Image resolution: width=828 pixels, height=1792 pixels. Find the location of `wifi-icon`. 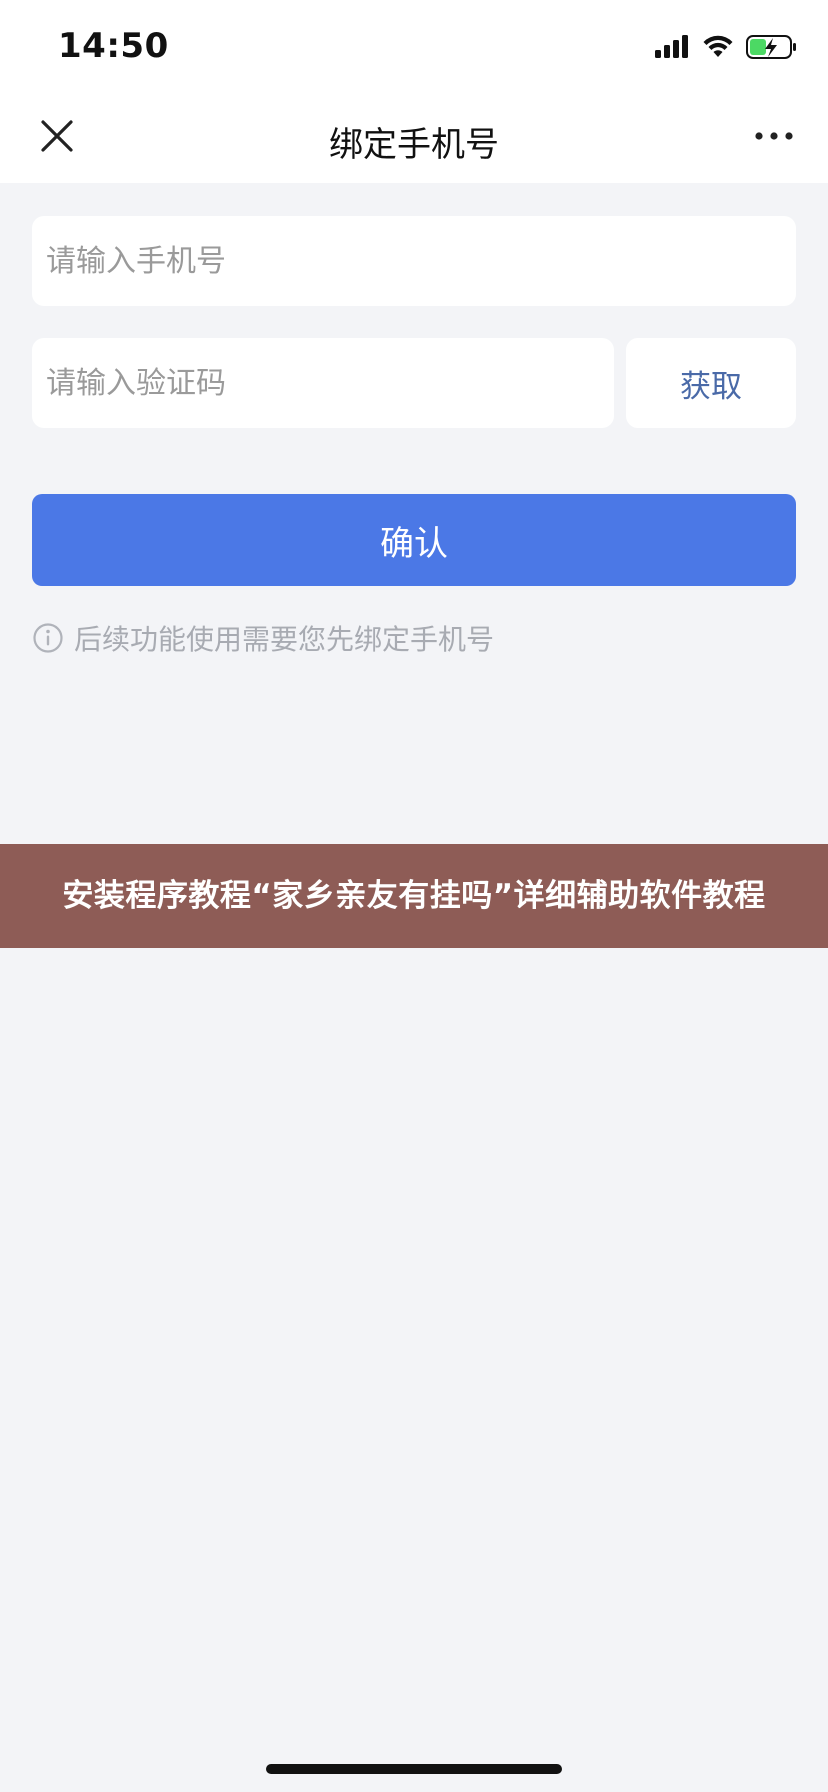

wifi-icon is located at coordinates (718, 46).